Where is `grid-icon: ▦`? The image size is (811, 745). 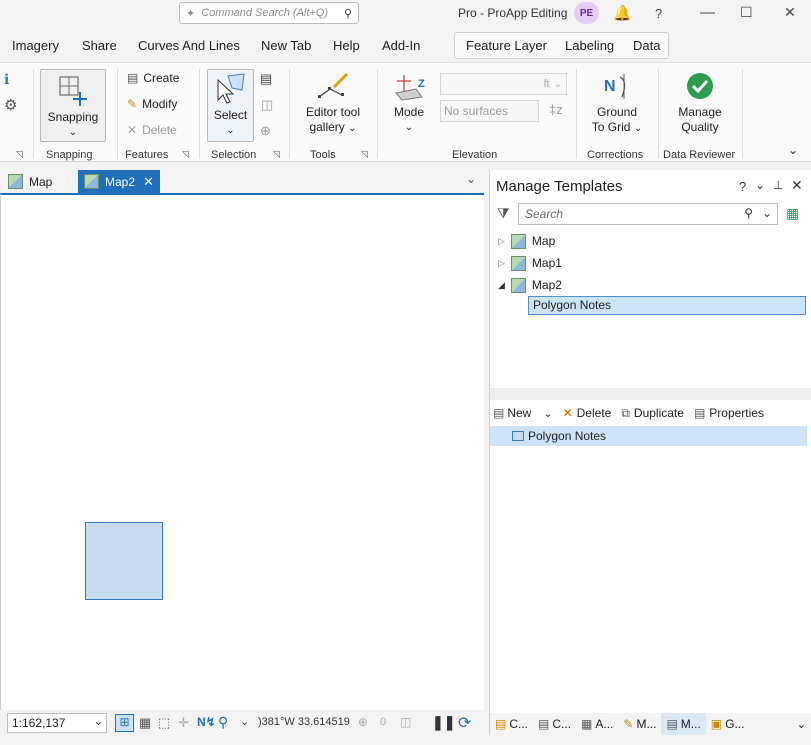 grid-icon: ▦ is located at coordinates (145, 723).